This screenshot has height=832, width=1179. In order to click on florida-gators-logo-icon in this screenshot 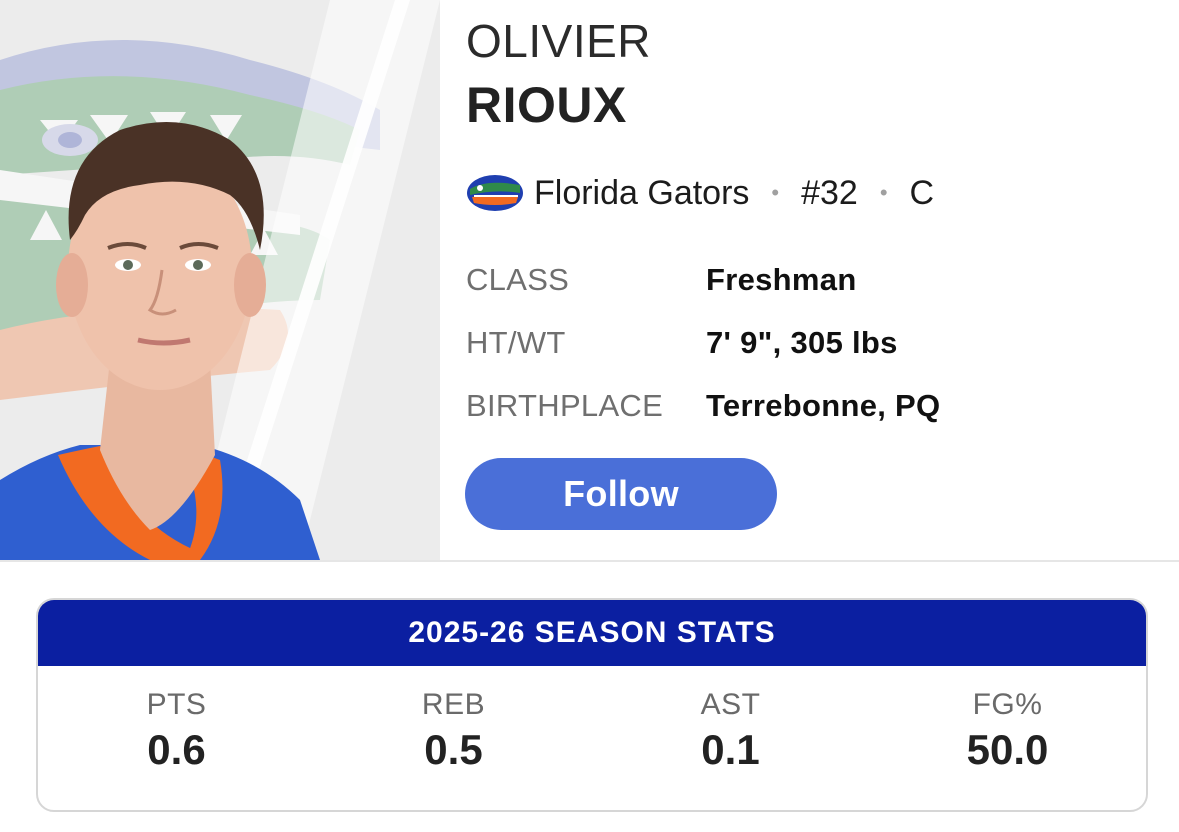, I will do `click(495, 193)`.